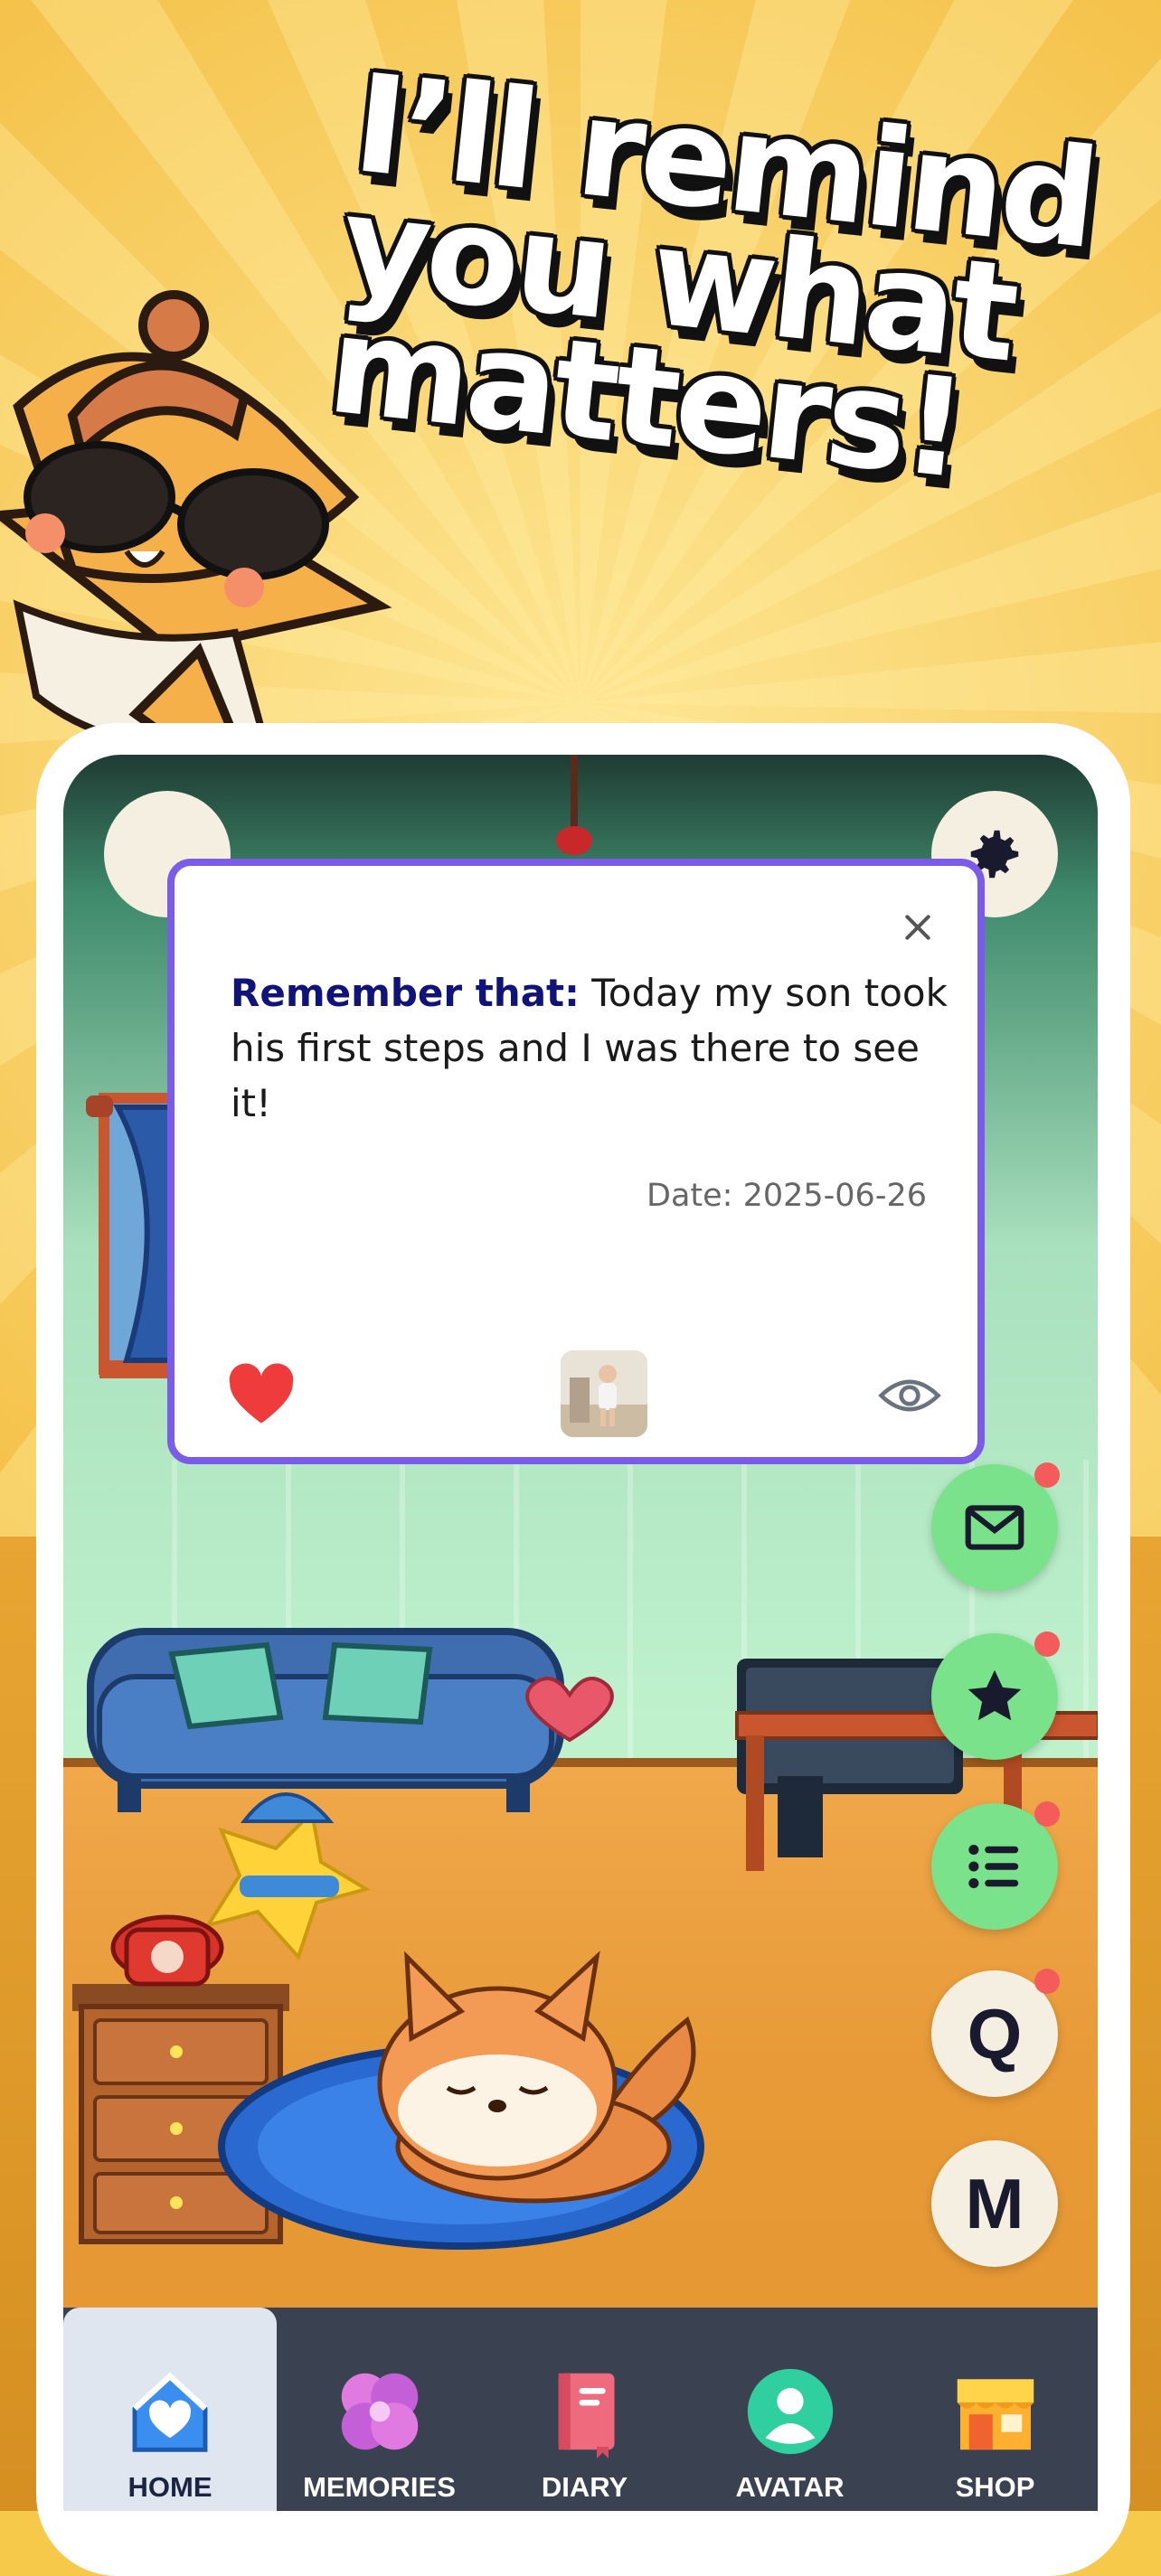  I want to click on messages-button, so click(995, 1526).